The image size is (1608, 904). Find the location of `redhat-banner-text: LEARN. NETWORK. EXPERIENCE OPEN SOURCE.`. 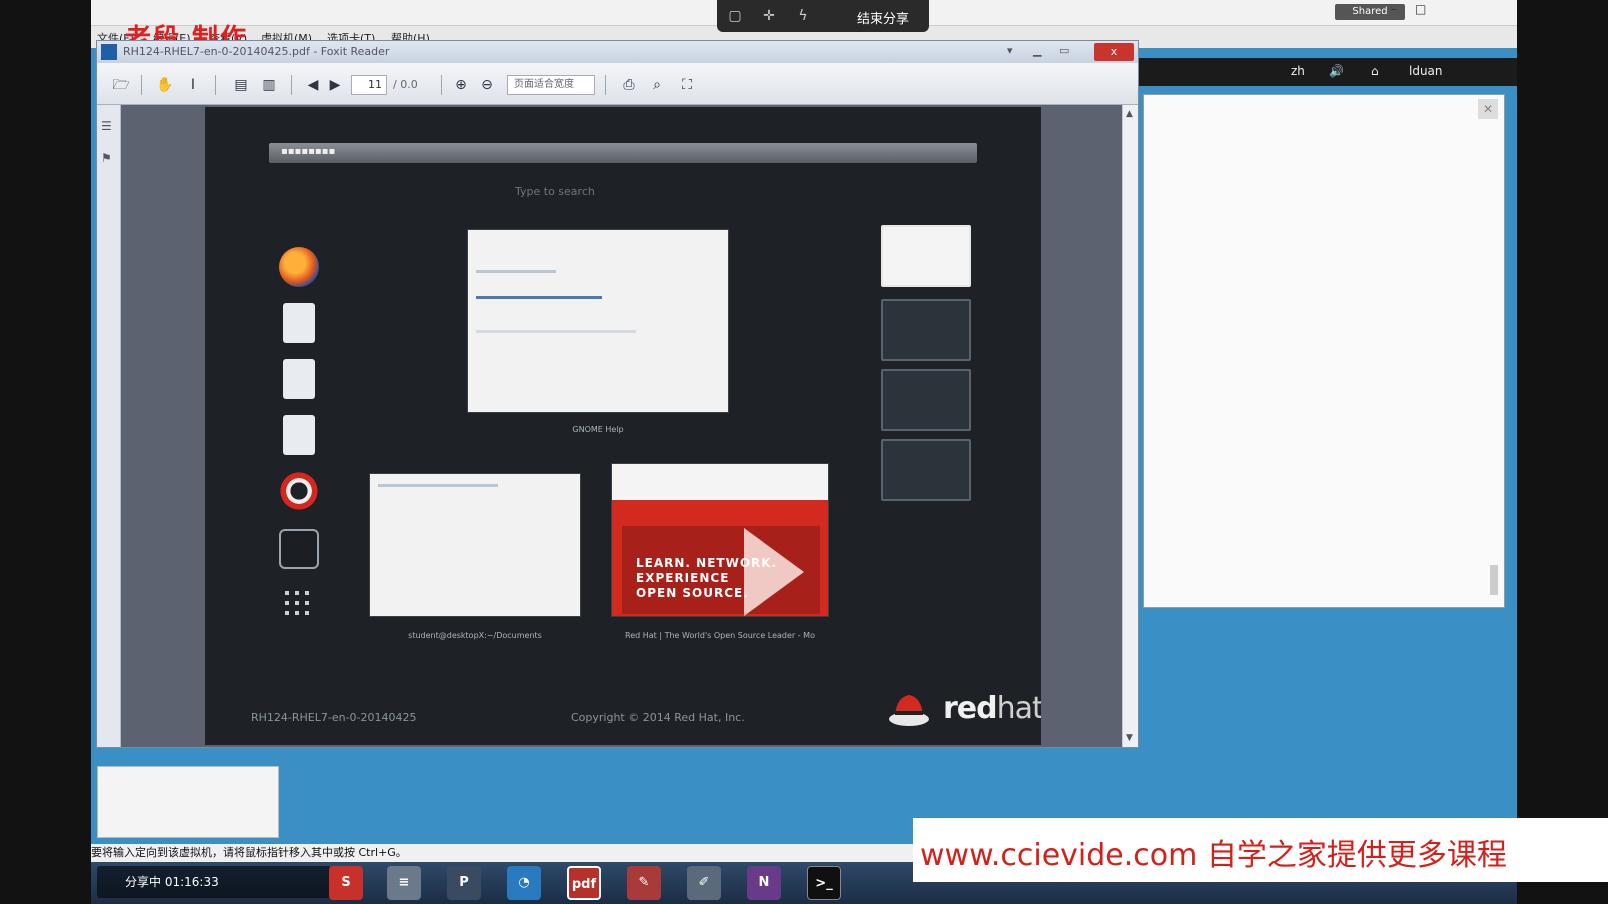

redhat-banner-text: LEARN. NETWORK. EXPERIENCE OPEN SOURCE. is located at coordinates (707, 578).